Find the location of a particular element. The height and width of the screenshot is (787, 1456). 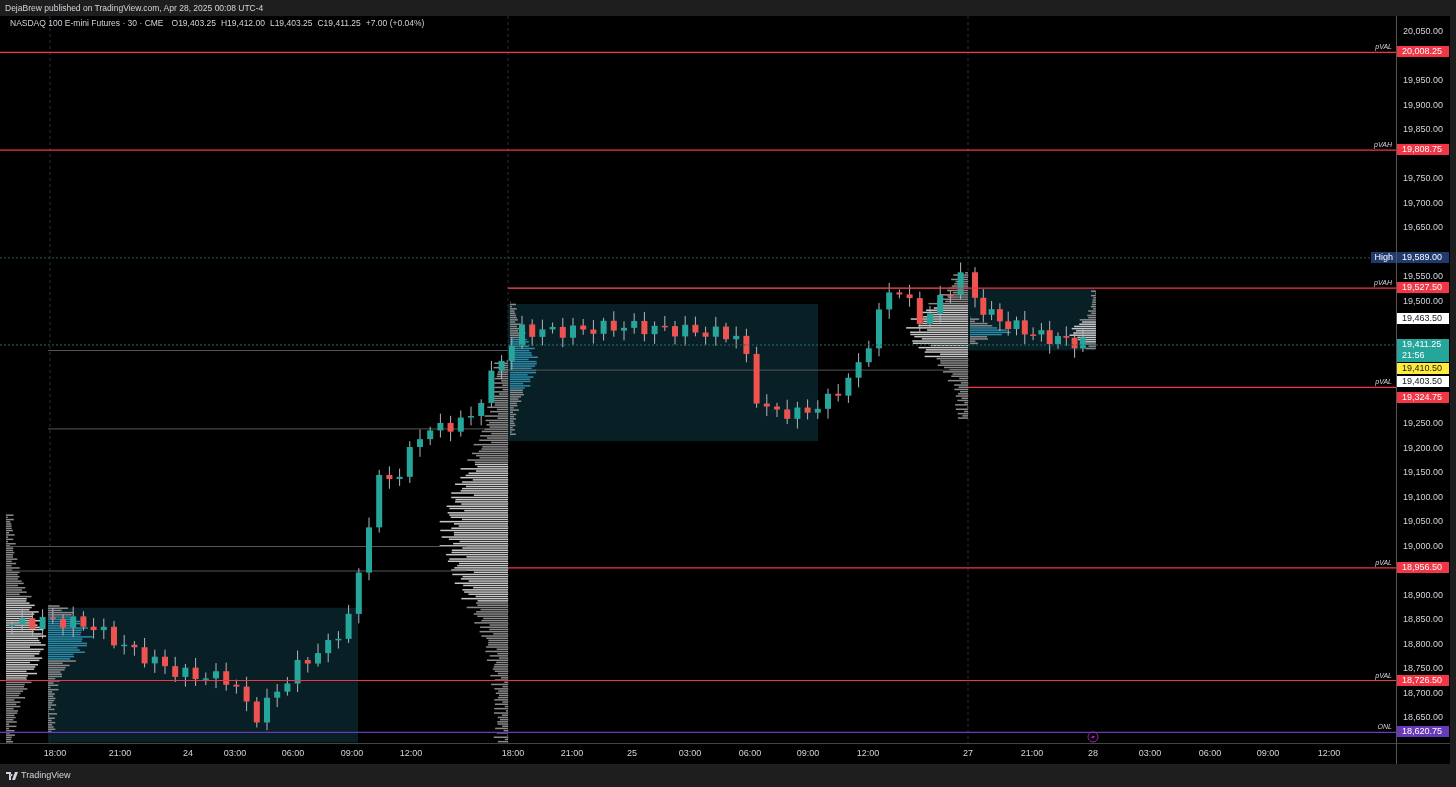

time-tick: 24 is located at coordinates (188, 753).